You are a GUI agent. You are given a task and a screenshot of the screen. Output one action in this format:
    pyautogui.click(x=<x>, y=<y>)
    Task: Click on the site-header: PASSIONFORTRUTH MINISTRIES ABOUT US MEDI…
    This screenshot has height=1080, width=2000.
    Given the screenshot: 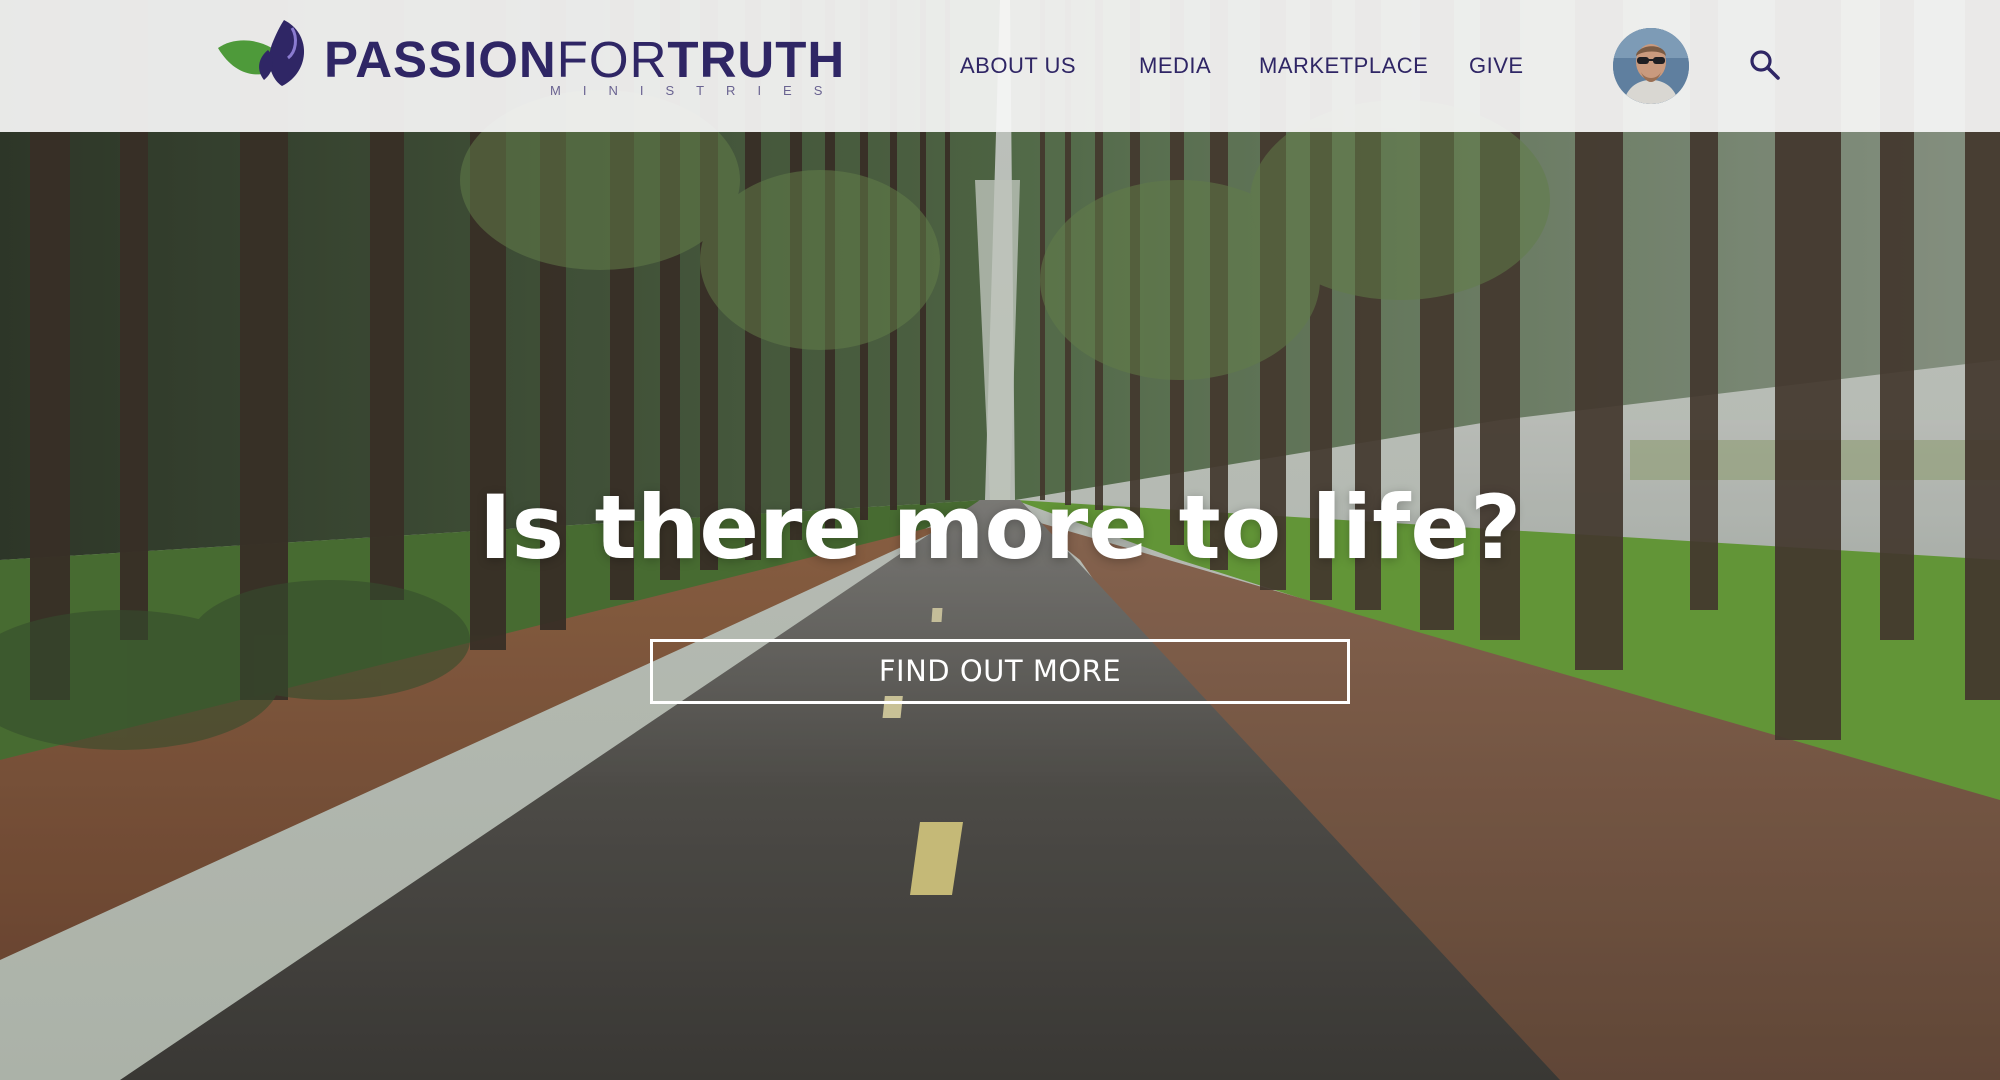 What is the action you would take?
    pyautogui.click(x=1000, y=66)
    